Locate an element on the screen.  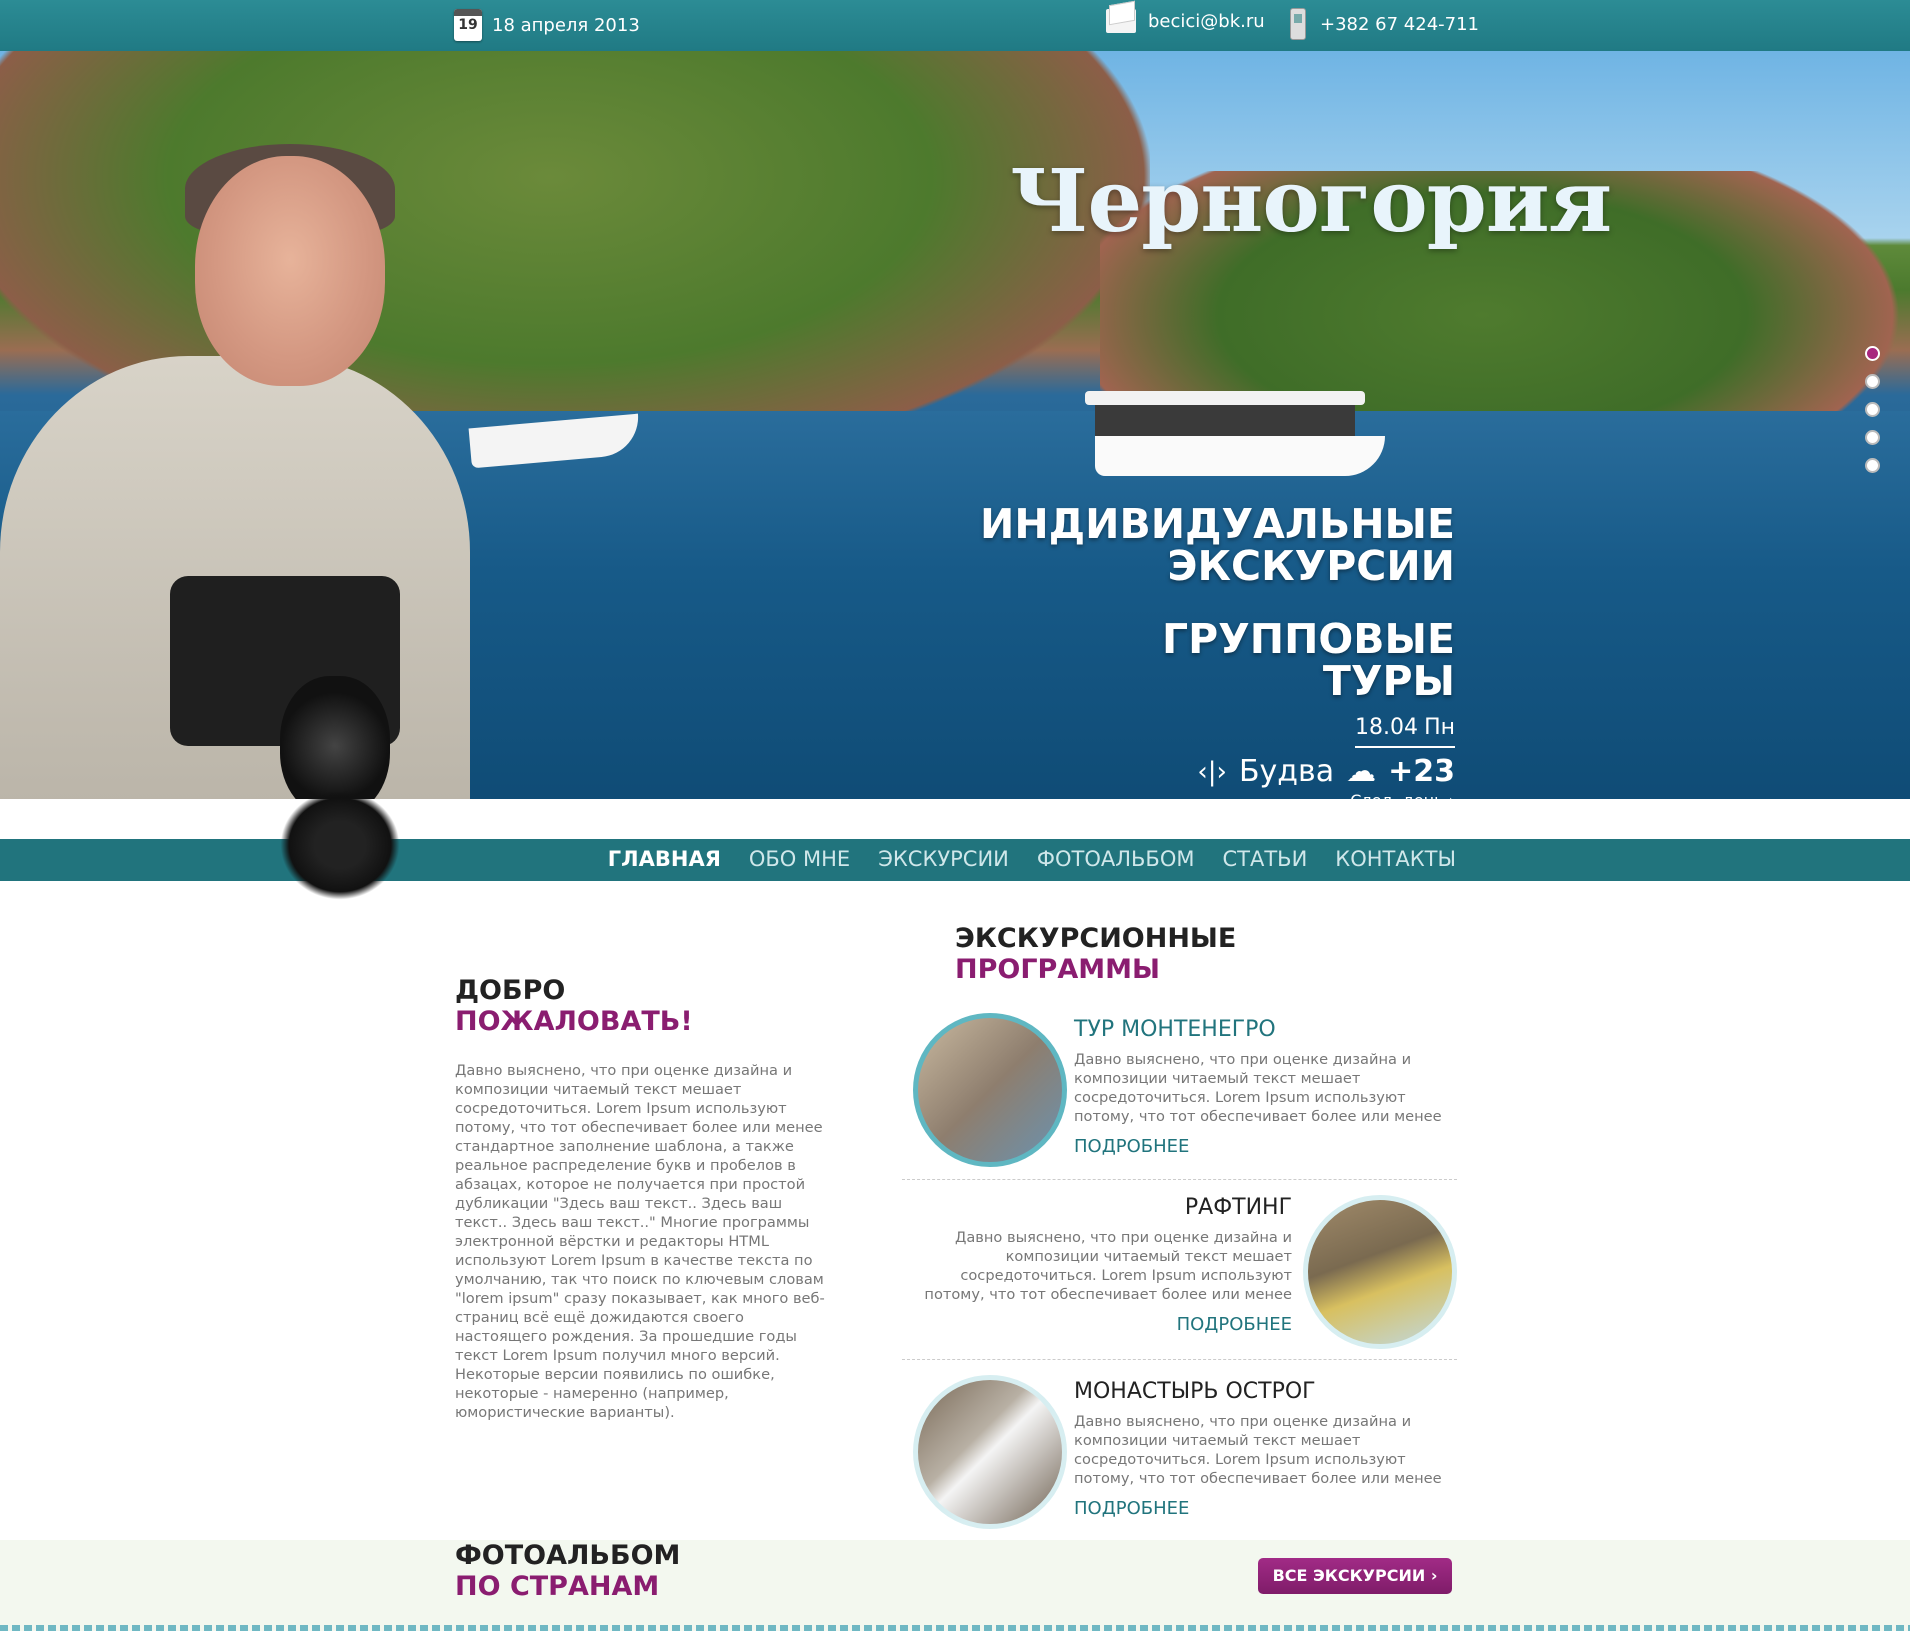
slogan-individual-line2: ЭКСКУРСИИ is located at coordinates (1311, 566).